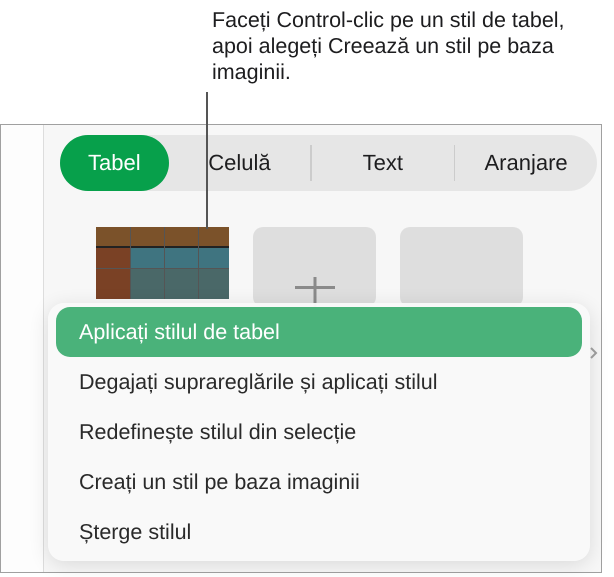  Describe the element at coordinates (594, 353) in the screenshot. I see `chevron-right-icon` at that location.